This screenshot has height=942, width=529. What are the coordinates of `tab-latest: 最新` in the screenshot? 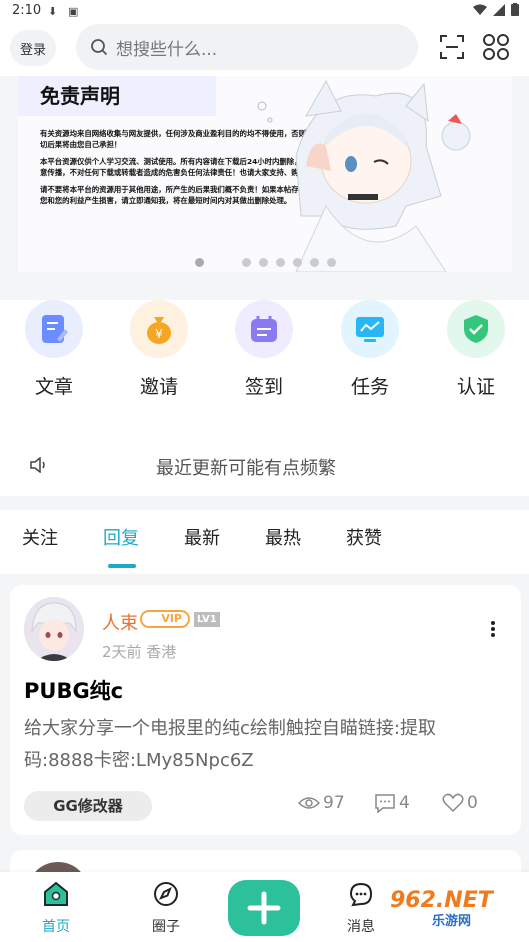 It's located at (202, 537).